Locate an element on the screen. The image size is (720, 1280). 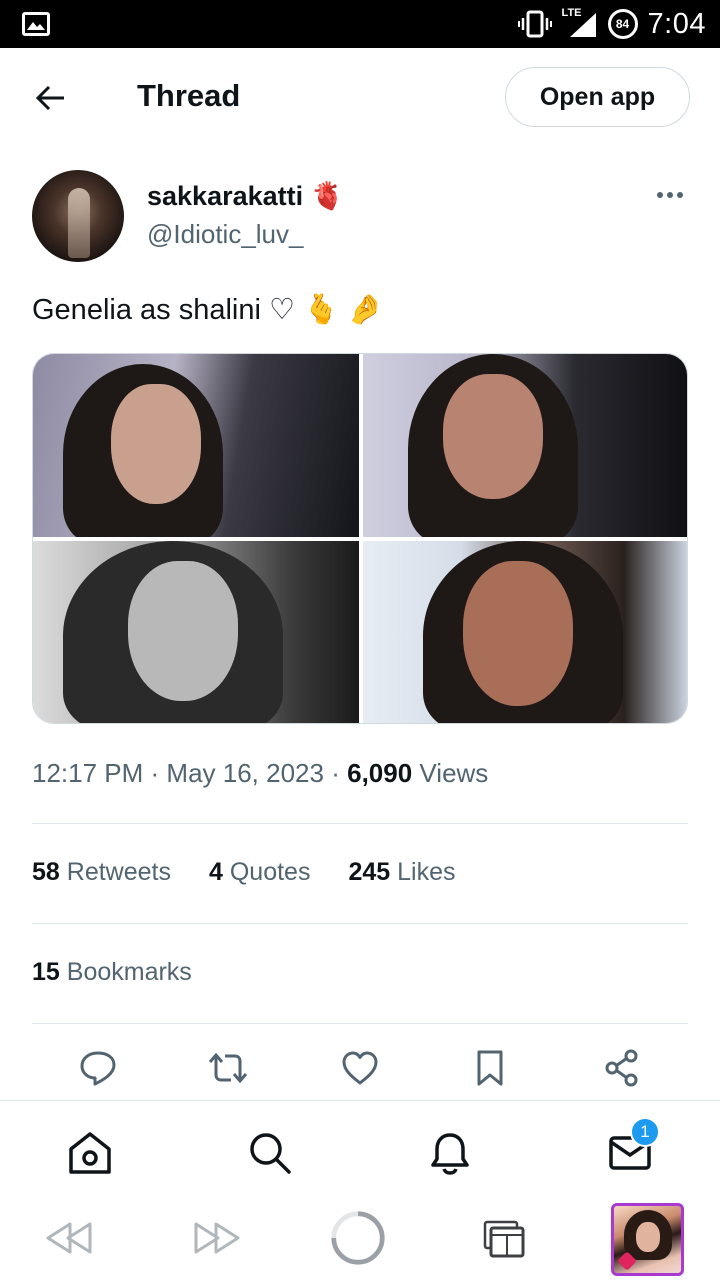
views-count: 6,090 is located at coordinates (380, 773).